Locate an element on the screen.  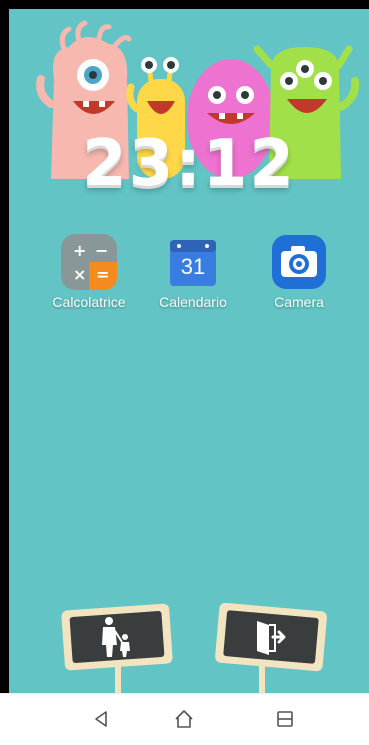
calendar-icon: 31 is located at coordinates (193, 262).